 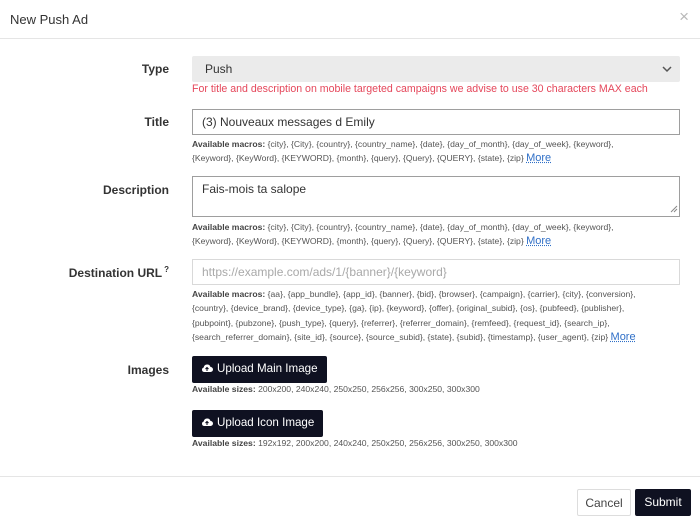 I want to click on resize-grip-icon, so click(x=674, y=210).